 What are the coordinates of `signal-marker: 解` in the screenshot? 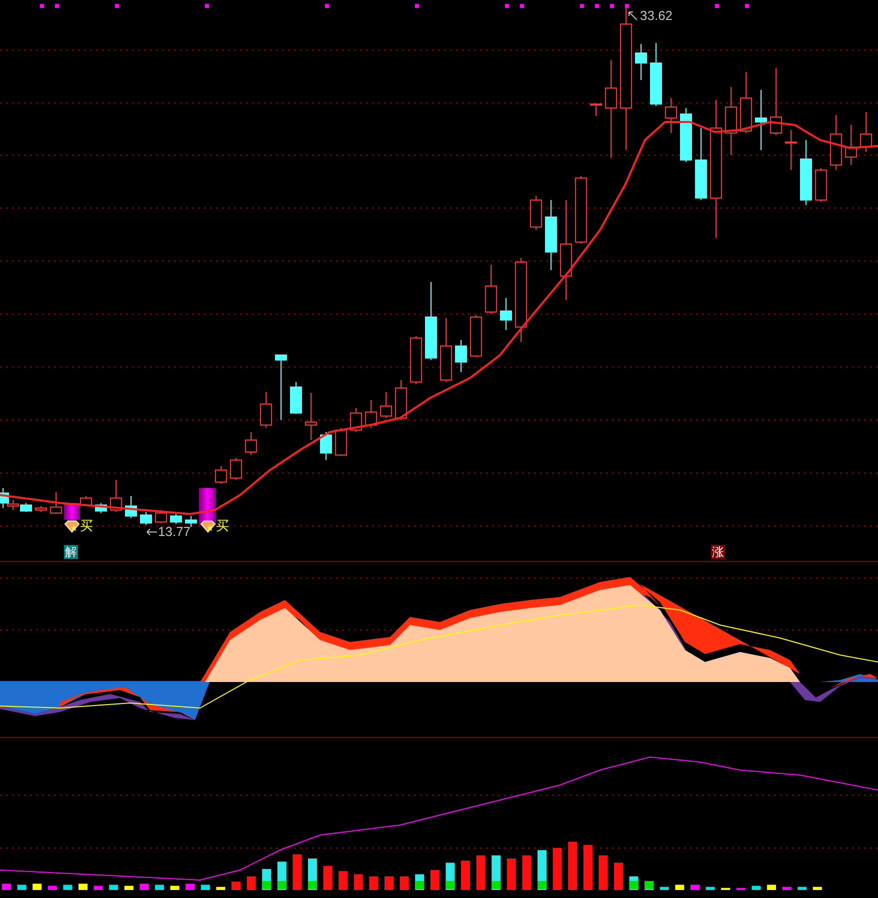 It's located at (71, 552).